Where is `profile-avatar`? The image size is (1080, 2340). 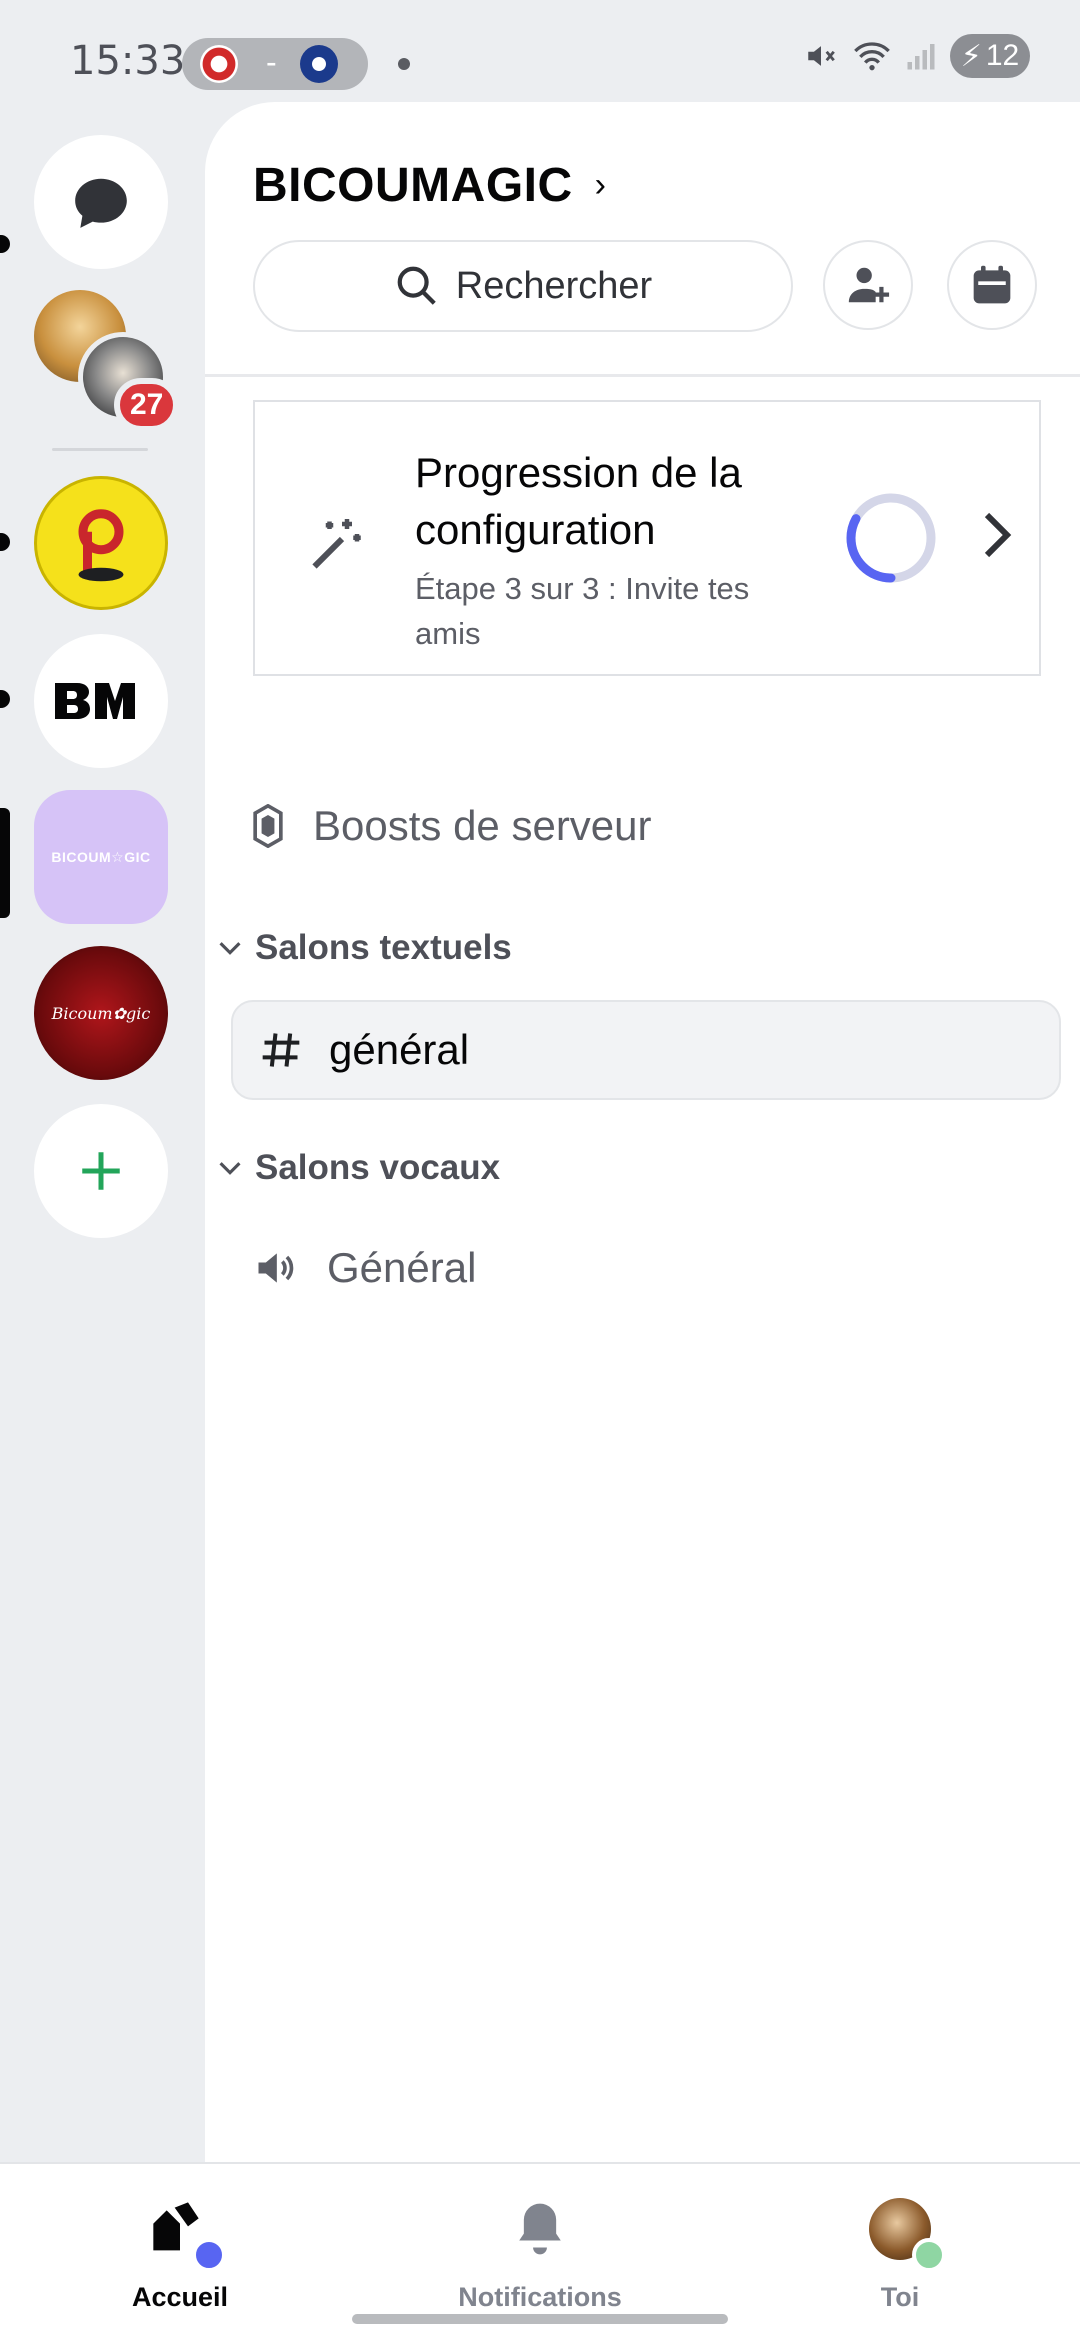 profile-avatar is located at coordinates (903, 2233).